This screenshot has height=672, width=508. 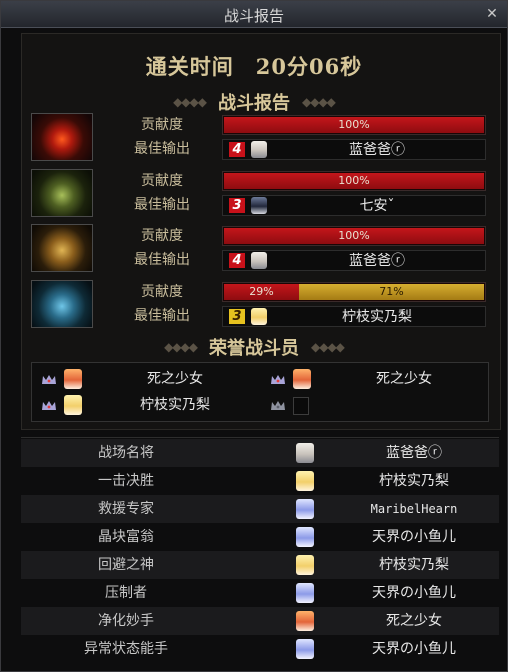 What do you see at coordinates (261, 292) in the screenshot?
I see `contribution-fill: 29%` at bounding box center [261, 292].